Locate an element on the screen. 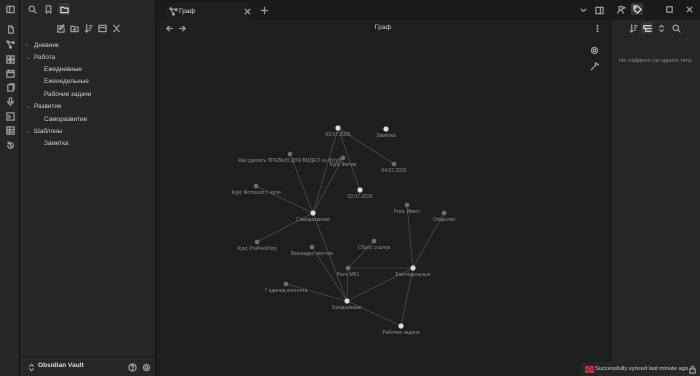 The height and width of the screenshot is (376, 700). graph-node: Еженедельные is located at coordinates (413, 271).